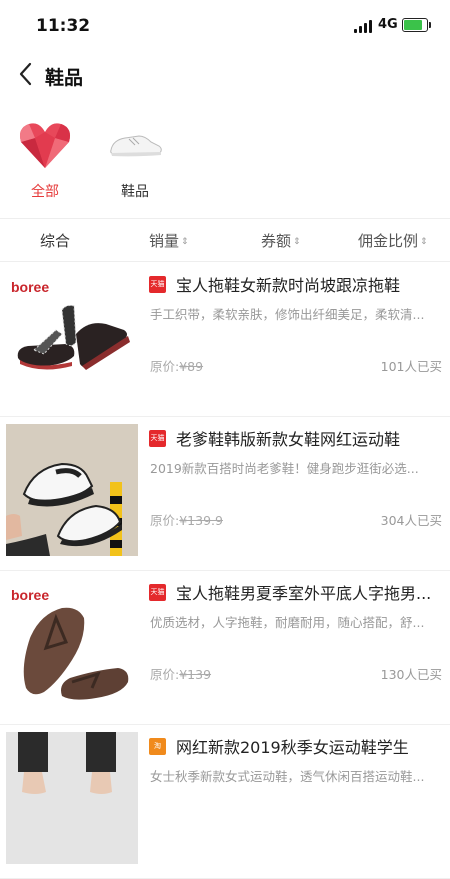  Describe the element at coordinates (181, 674) in the screenshot. I see `original-price: 原价:¥139` at that location.